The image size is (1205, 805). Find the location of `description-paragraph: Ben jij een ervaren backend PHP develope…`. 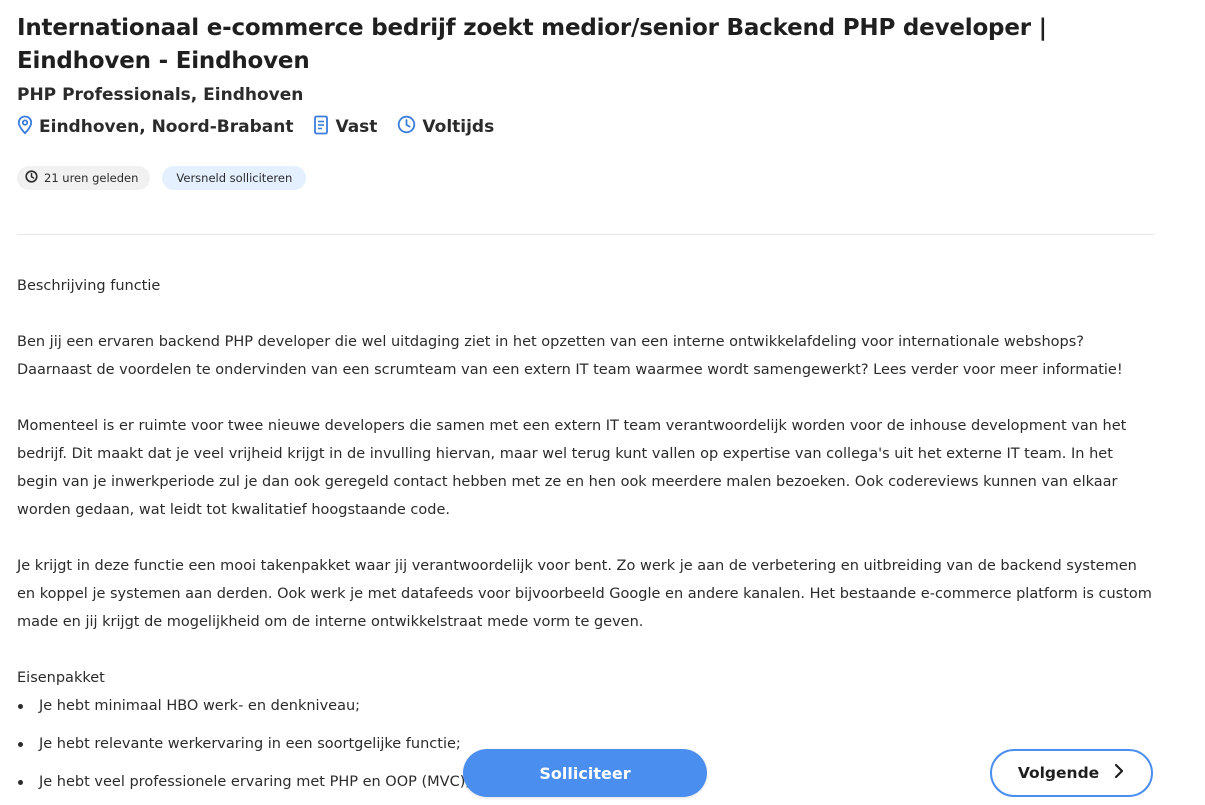

description-paragraph: Ben jij een ervaren backend PHP develope… is located at coordinates (570, 356).